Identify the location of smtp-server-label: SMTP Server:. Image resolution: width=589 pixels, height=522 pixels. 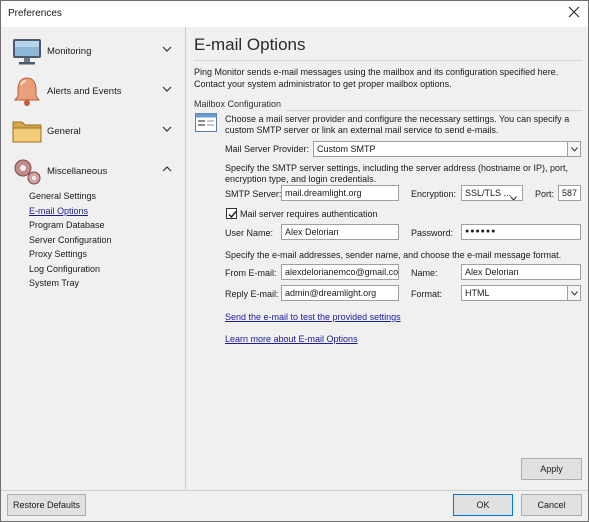
(253, 194).